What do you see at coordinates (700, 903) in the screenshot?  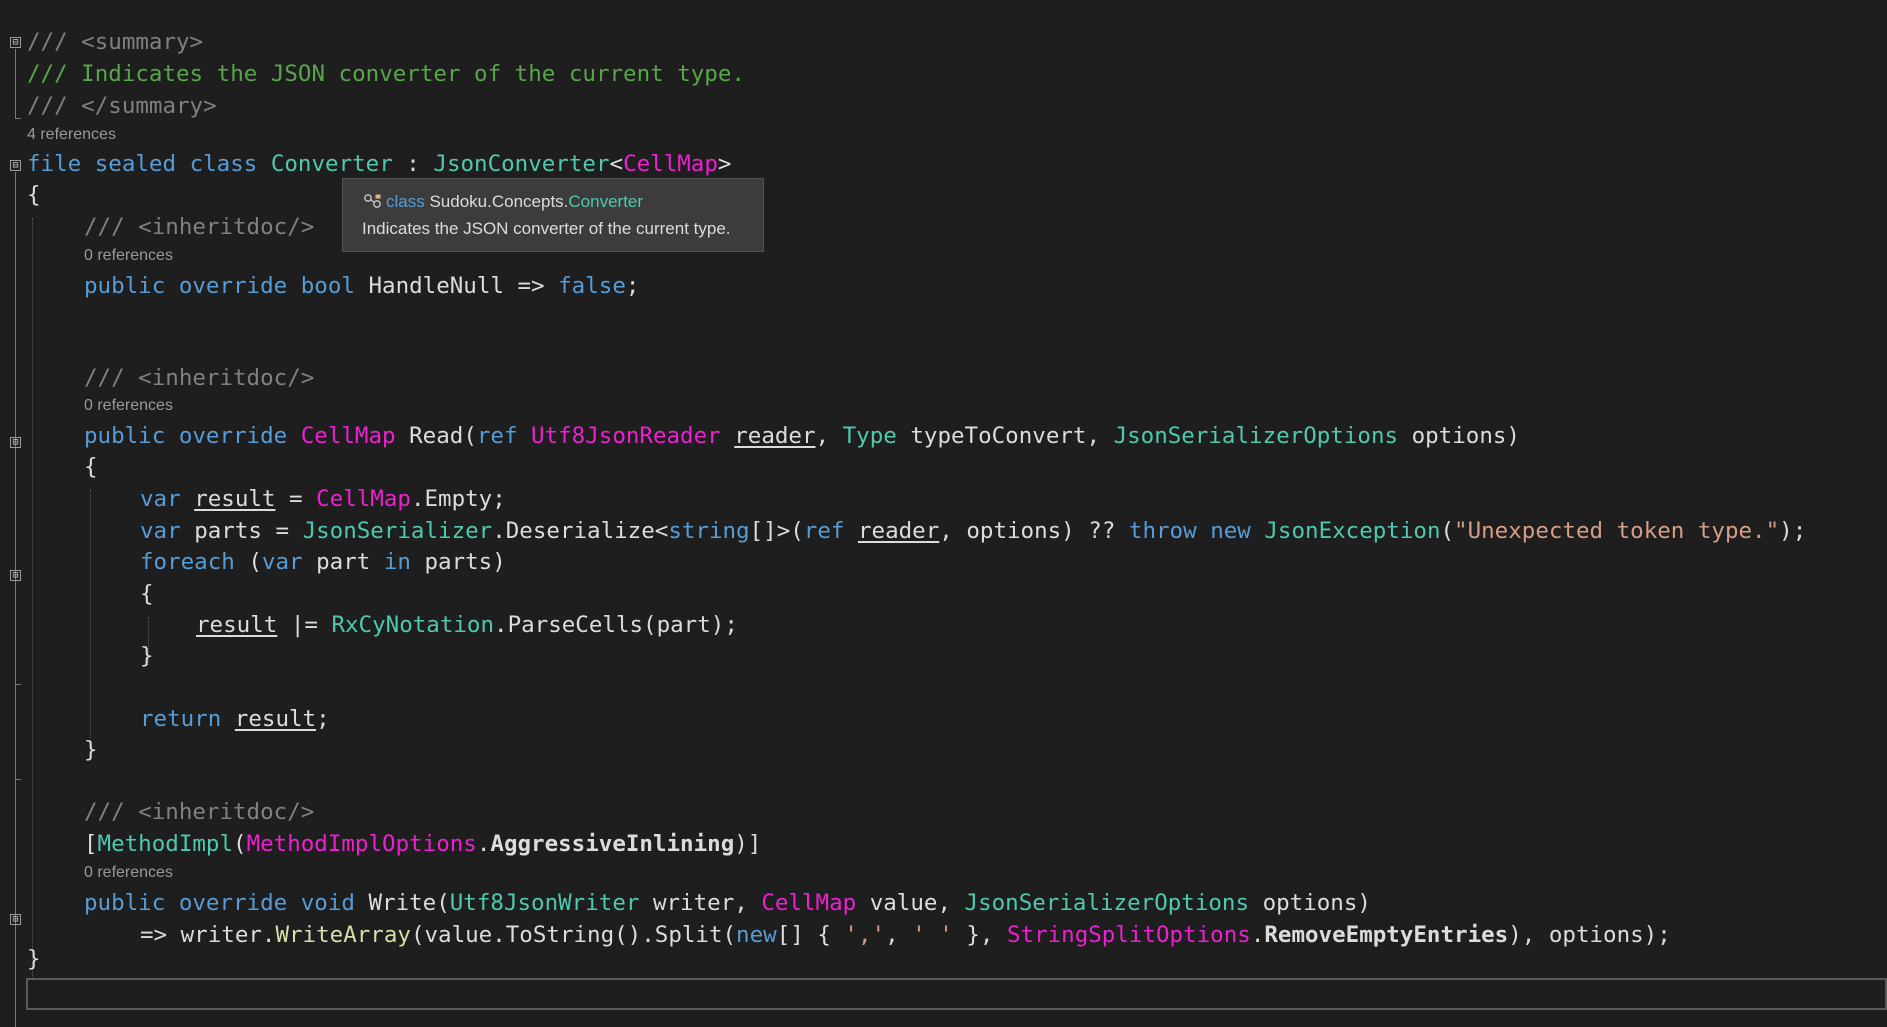 I see `parameter: writer,` at bounding box center [700, 903].